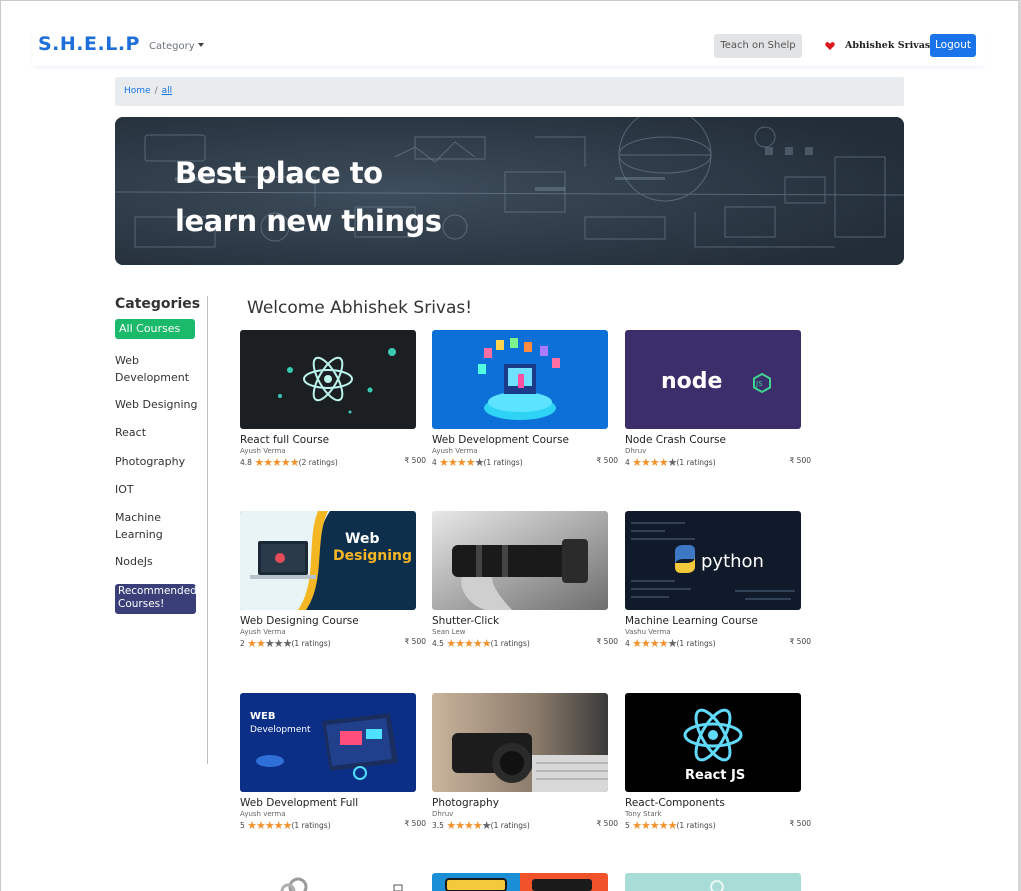 The image size is (1021, 891). What do you see at coordinates (675, 440) in the screenshot?
I see `course-title: Node Crash Course` at bounding box center [675, 440].